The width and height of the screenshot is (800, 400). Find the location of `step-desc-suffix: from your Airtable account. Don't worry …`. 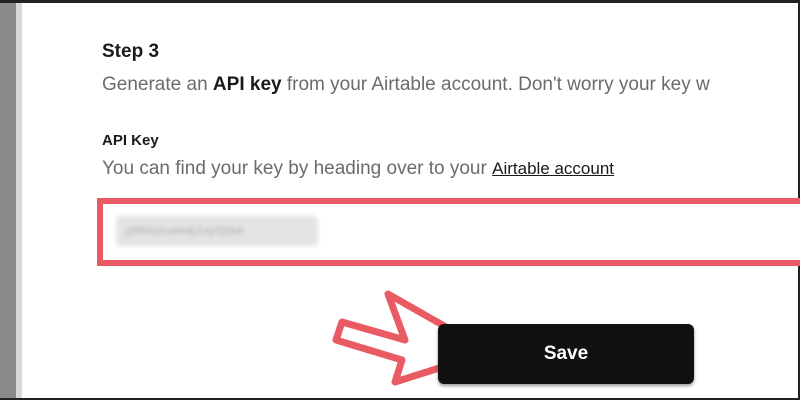

step-desc-suffix: from your Airtable account. Don't worry … is located at coordinates (495, 84).